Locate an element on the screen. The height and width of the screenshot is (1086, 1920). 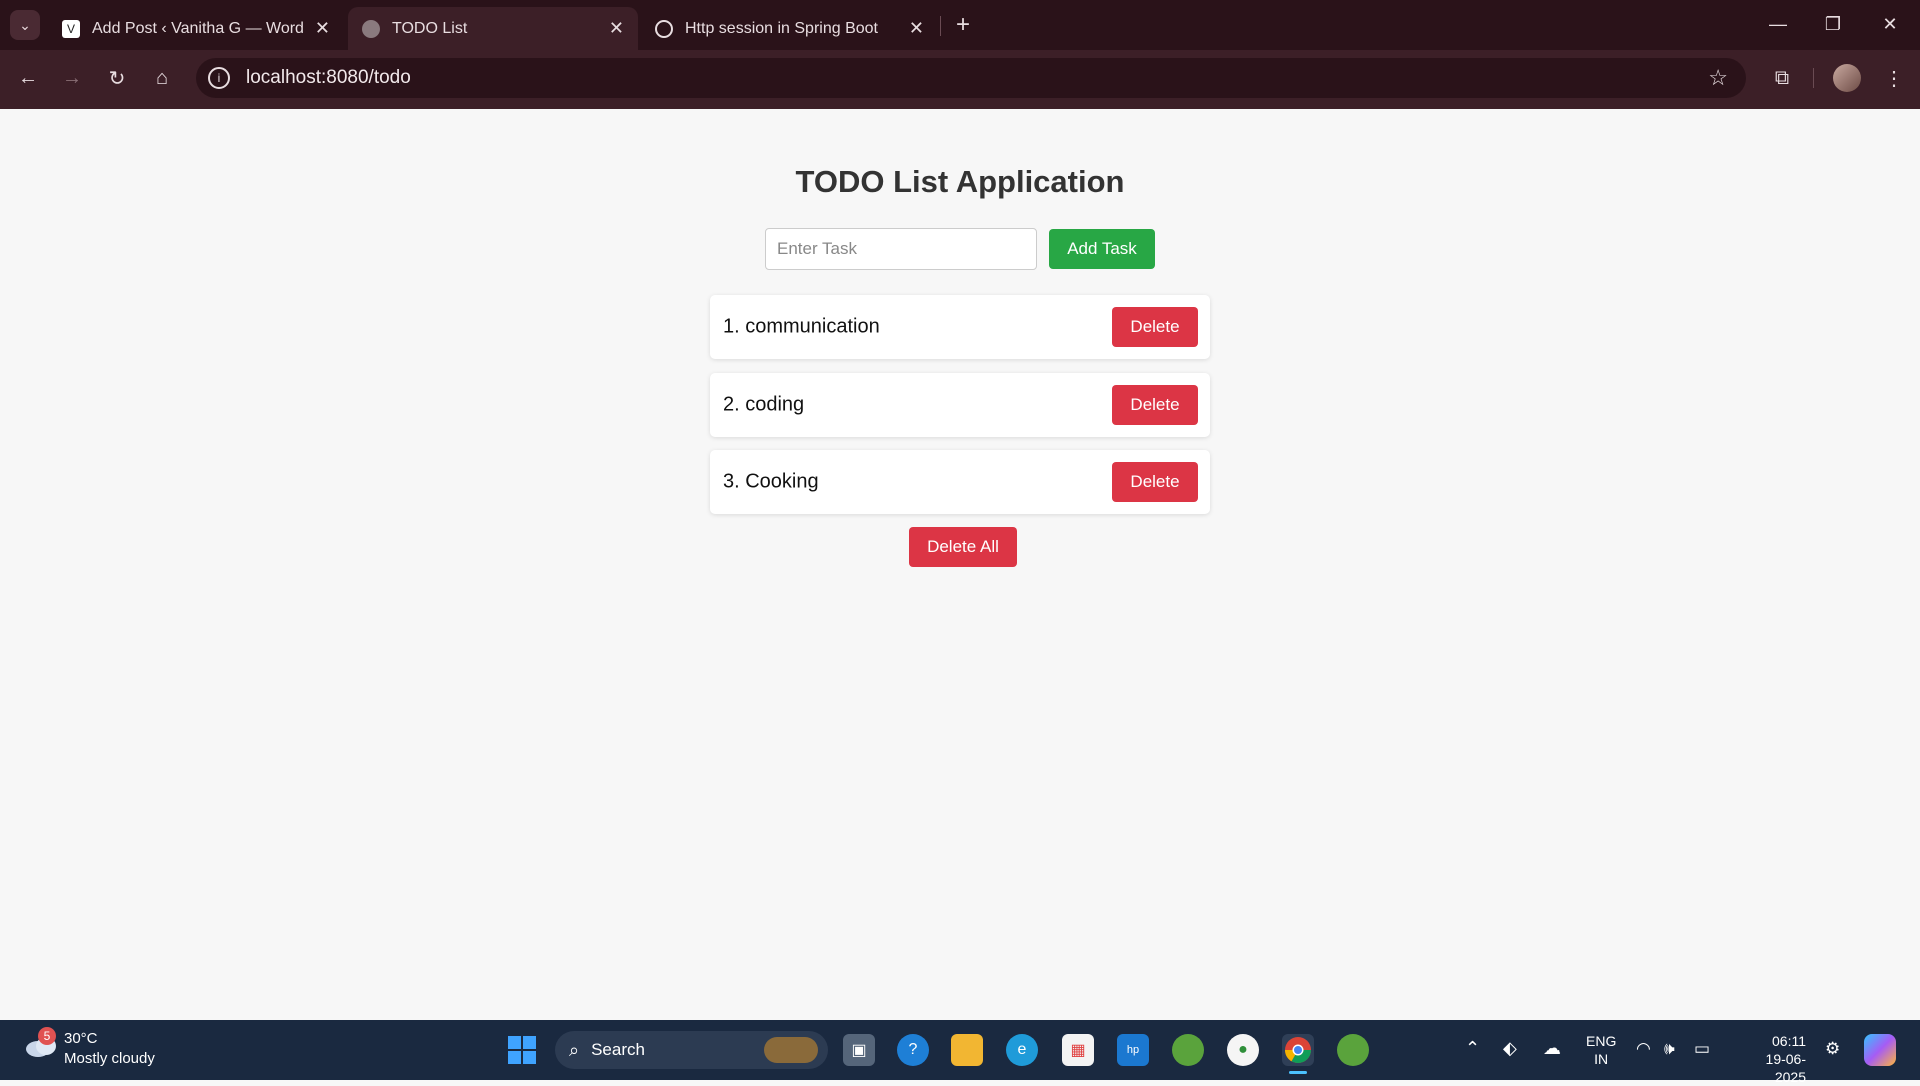
site-info-icon: i is located at coordinates (219, 78).